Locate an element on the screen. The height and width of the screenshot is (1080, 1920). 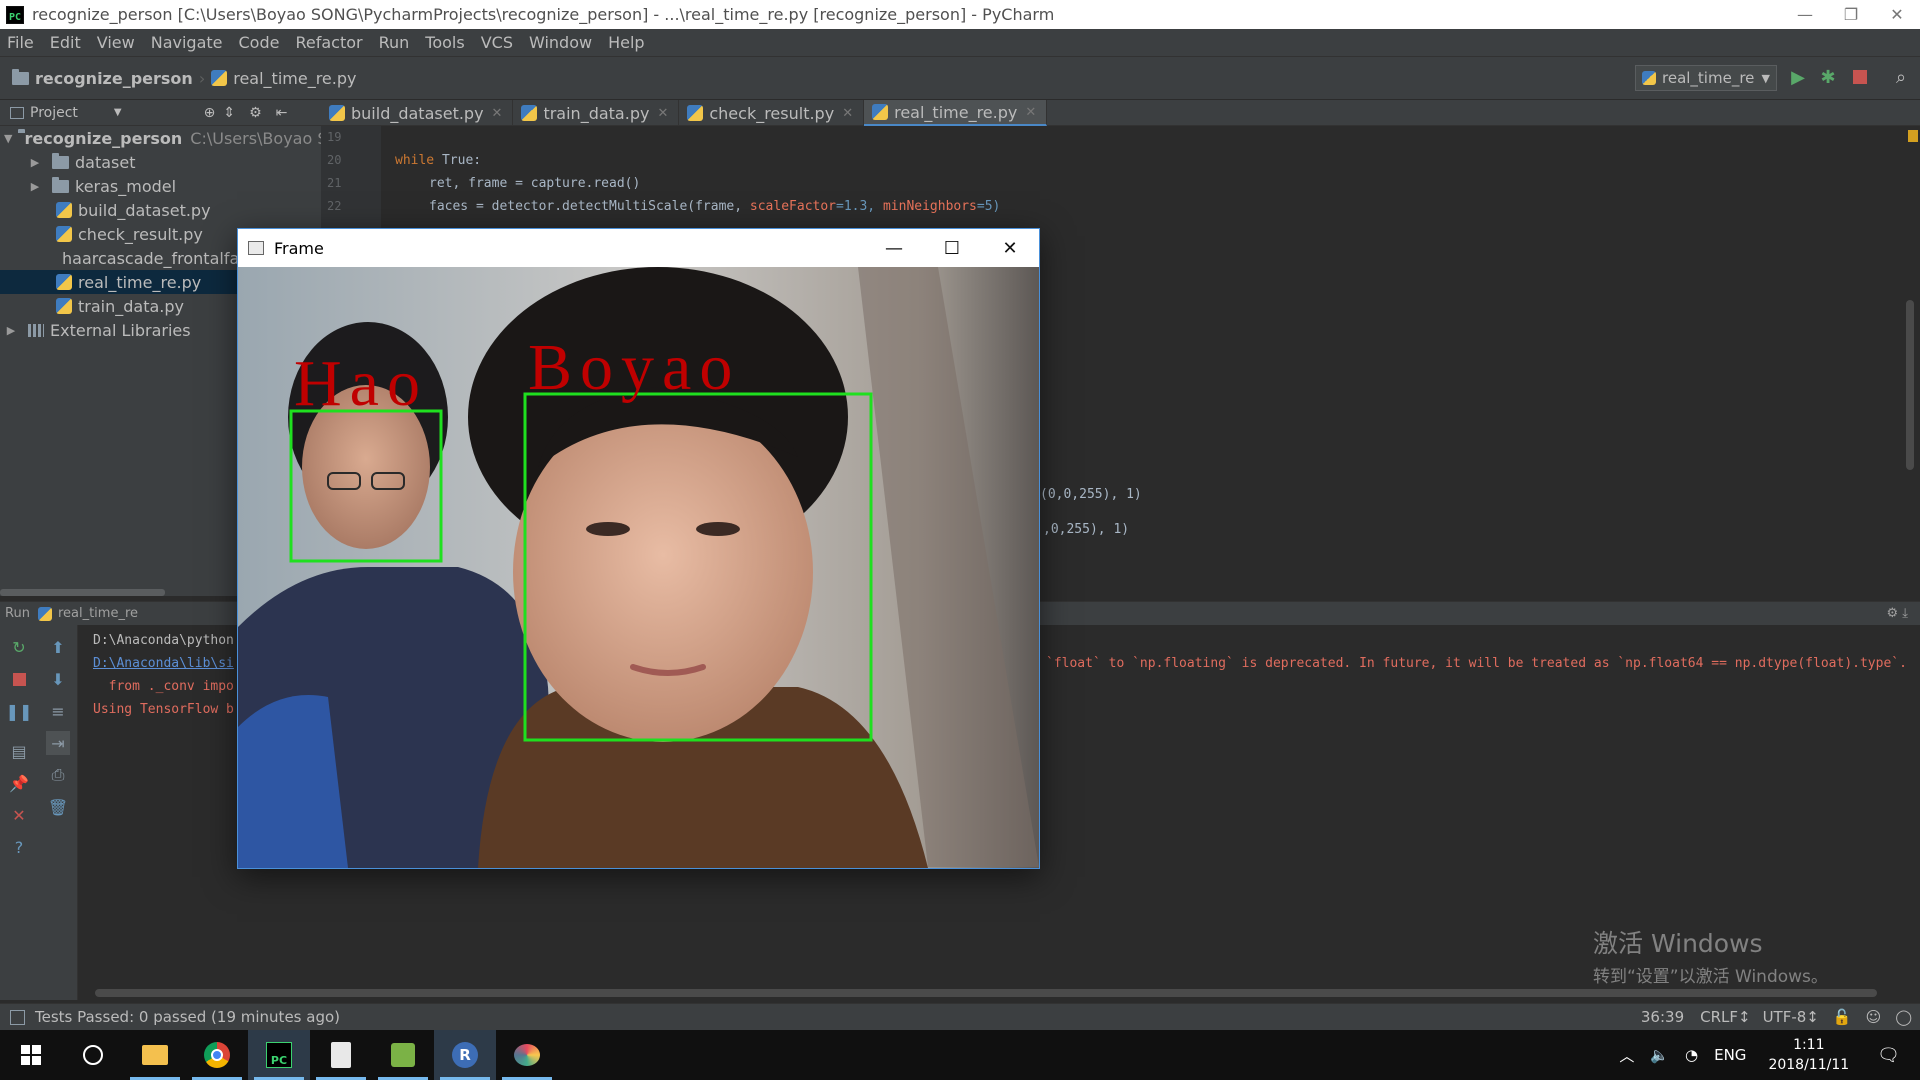
console-link: D:\Anaconda\lib\si is located at coordinates (163, 663).